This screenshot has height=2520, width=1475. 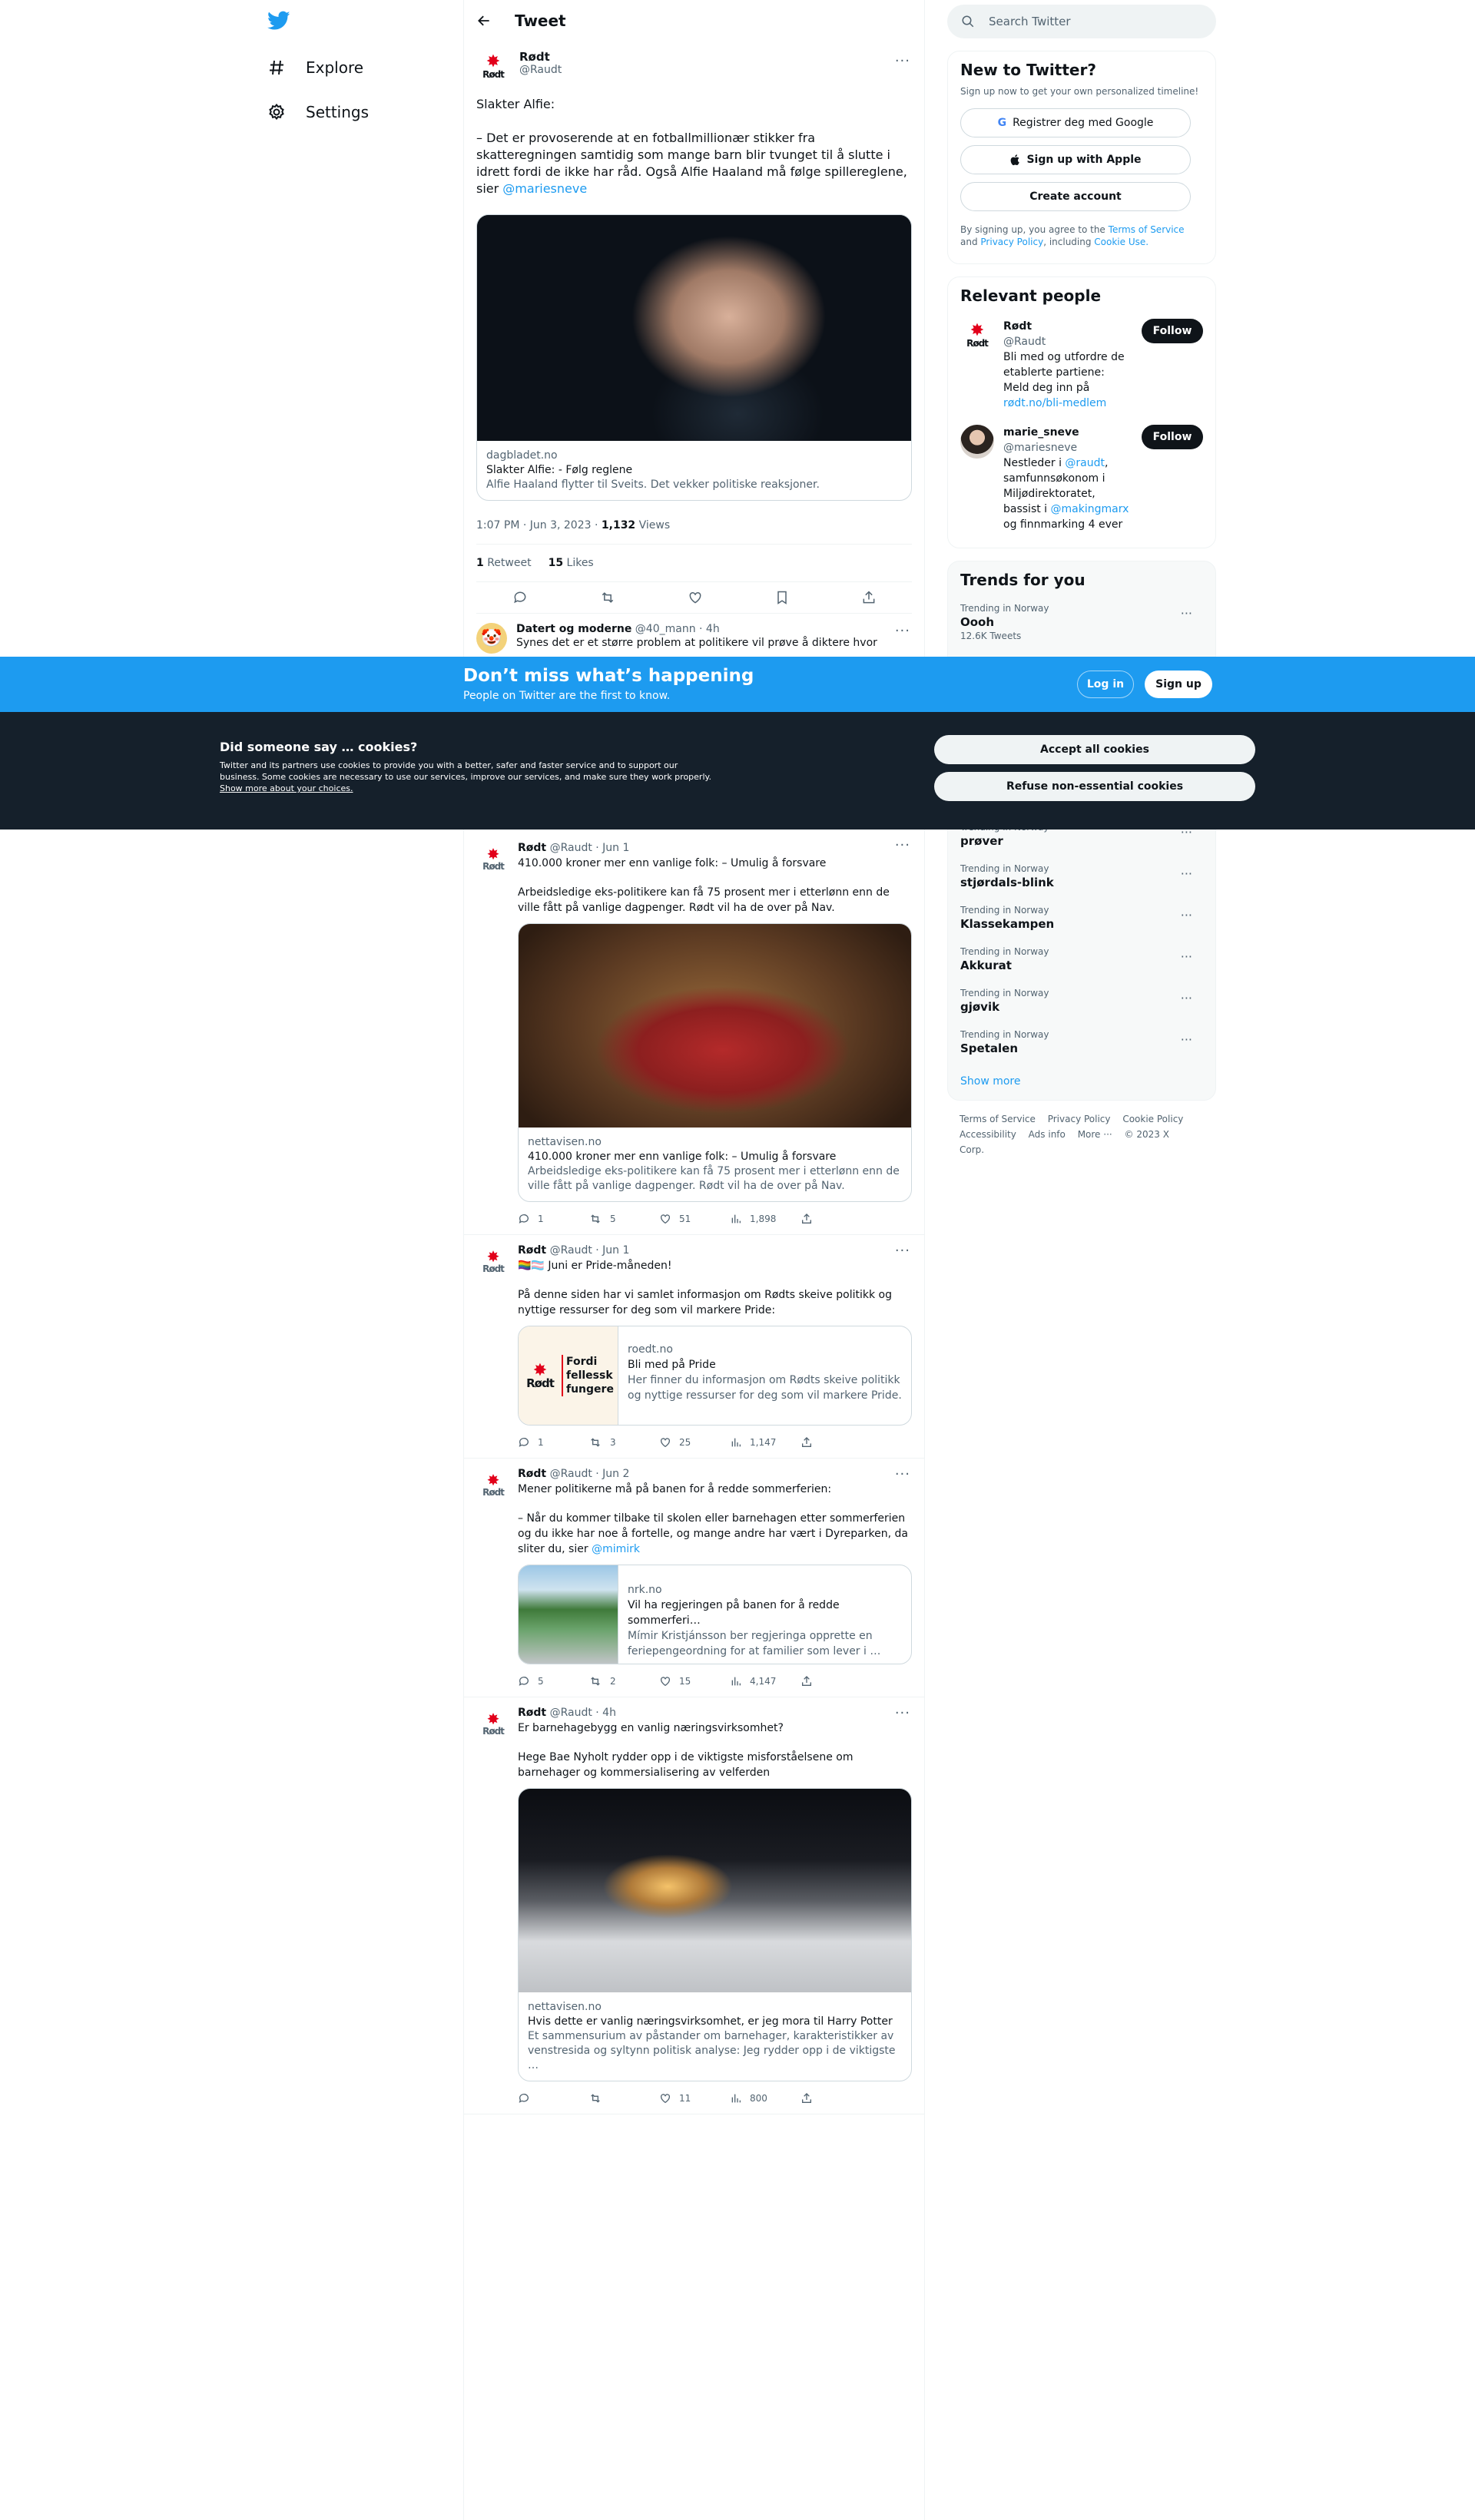 I want to click on views-action: 800, so click(x=765, y=2098).